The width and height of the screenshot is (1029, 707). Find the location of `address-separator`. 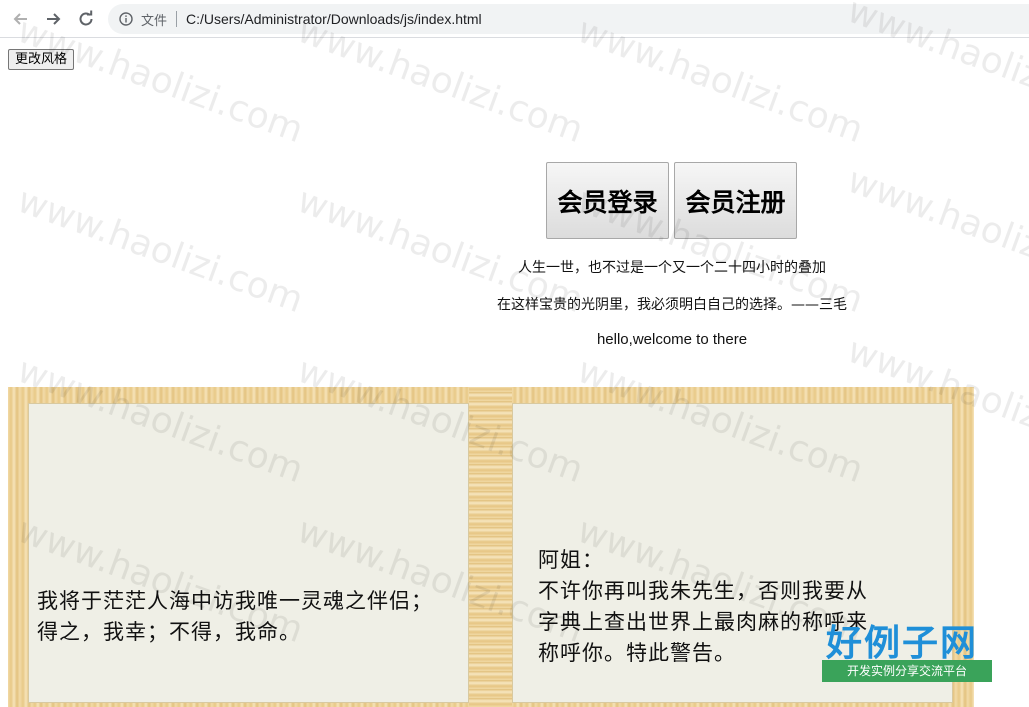

address-separator is located at coordinates (177, 19).